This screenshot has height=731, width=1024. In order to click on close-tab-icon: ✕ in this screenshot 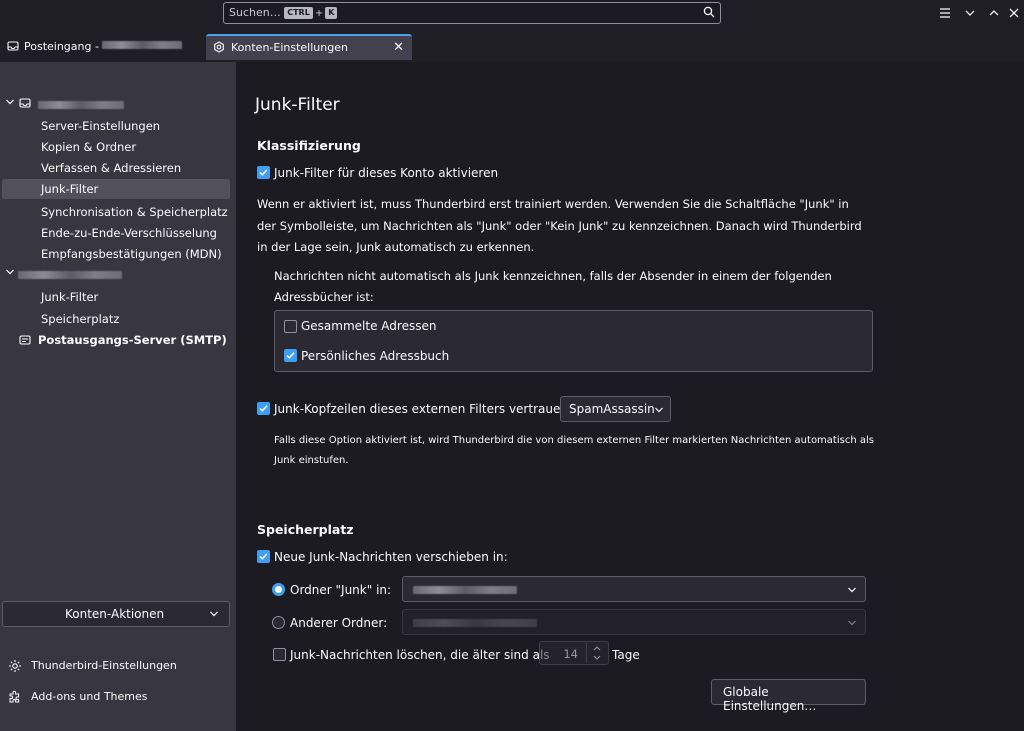, I will do `click(398, 47)`.